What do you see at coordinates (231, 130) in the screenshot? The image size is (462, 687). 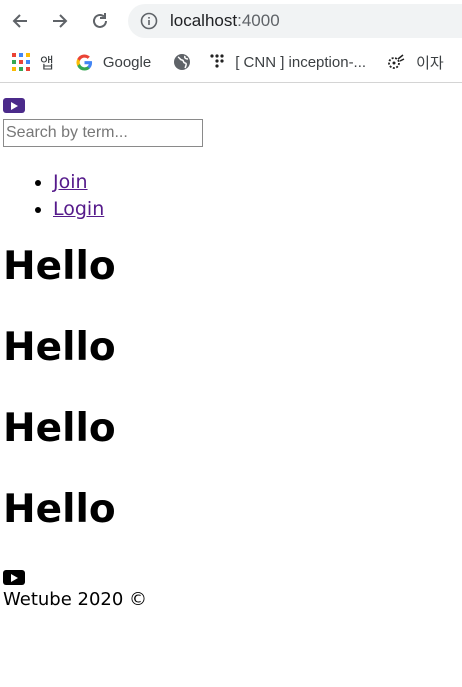 I see `search-form` at bounding box center [231, 130].